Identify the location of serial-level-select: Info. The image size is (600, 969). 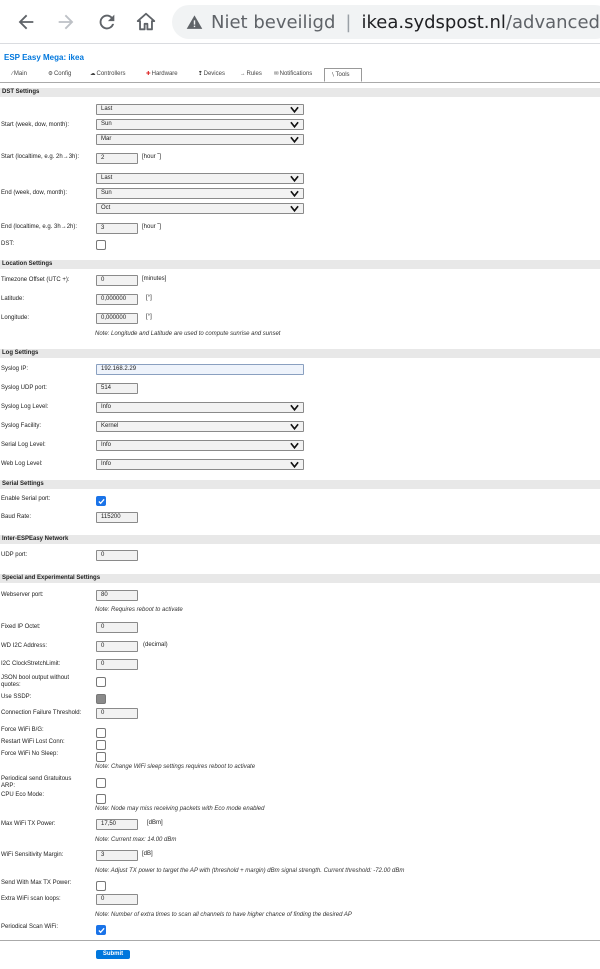
(200, 445).